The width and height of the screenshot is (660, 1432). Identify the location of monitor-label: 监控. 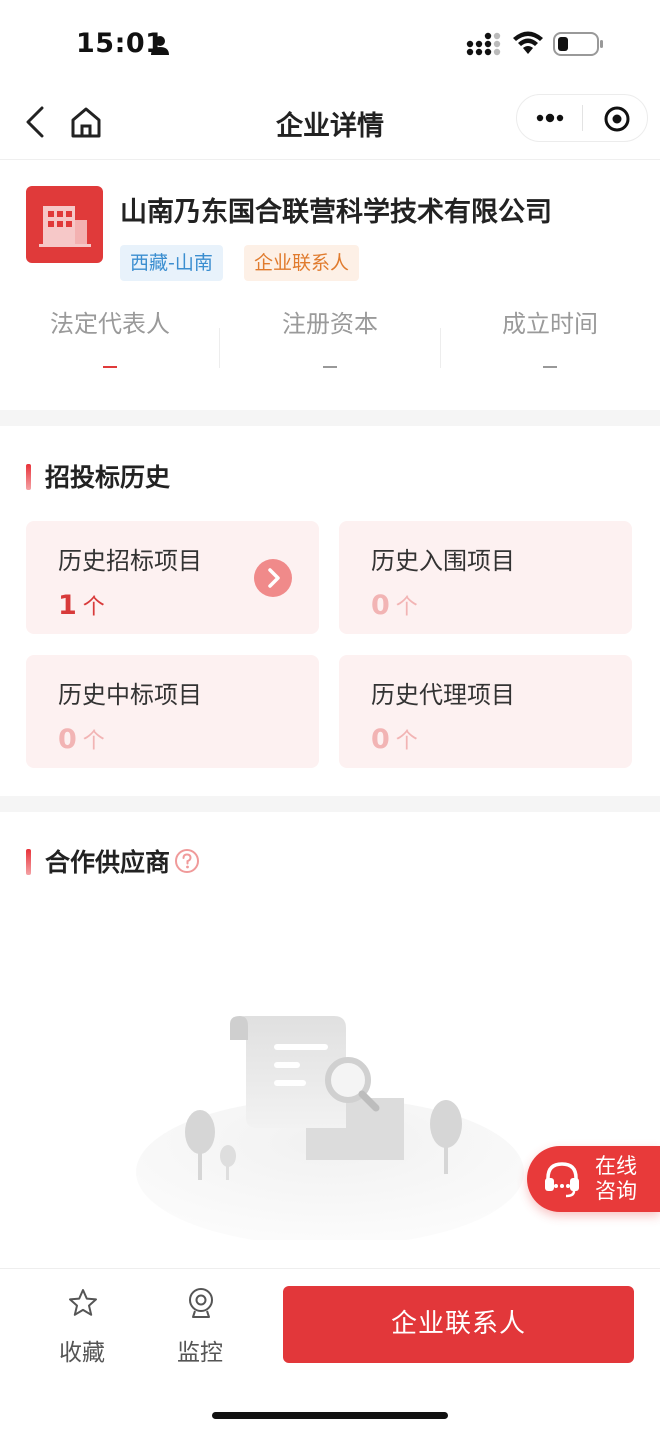
(200, 1353).